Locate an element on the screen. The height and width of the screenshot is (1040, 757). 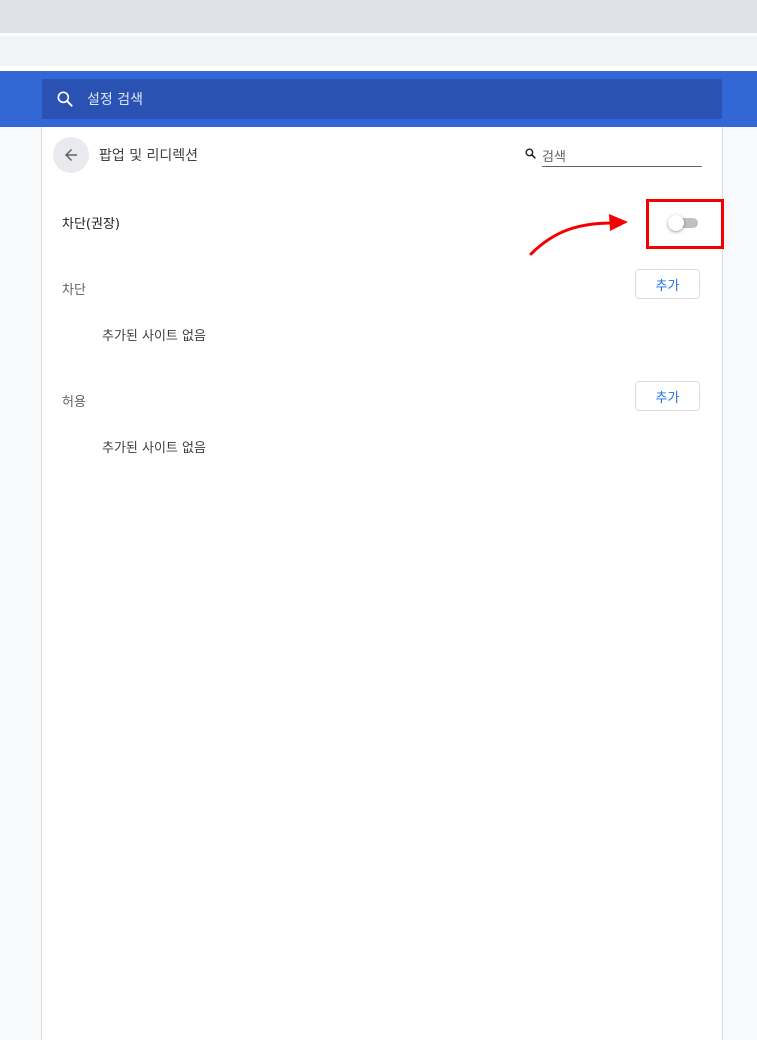
section-label-allow: 허용 is located at coordinates (74, 402).